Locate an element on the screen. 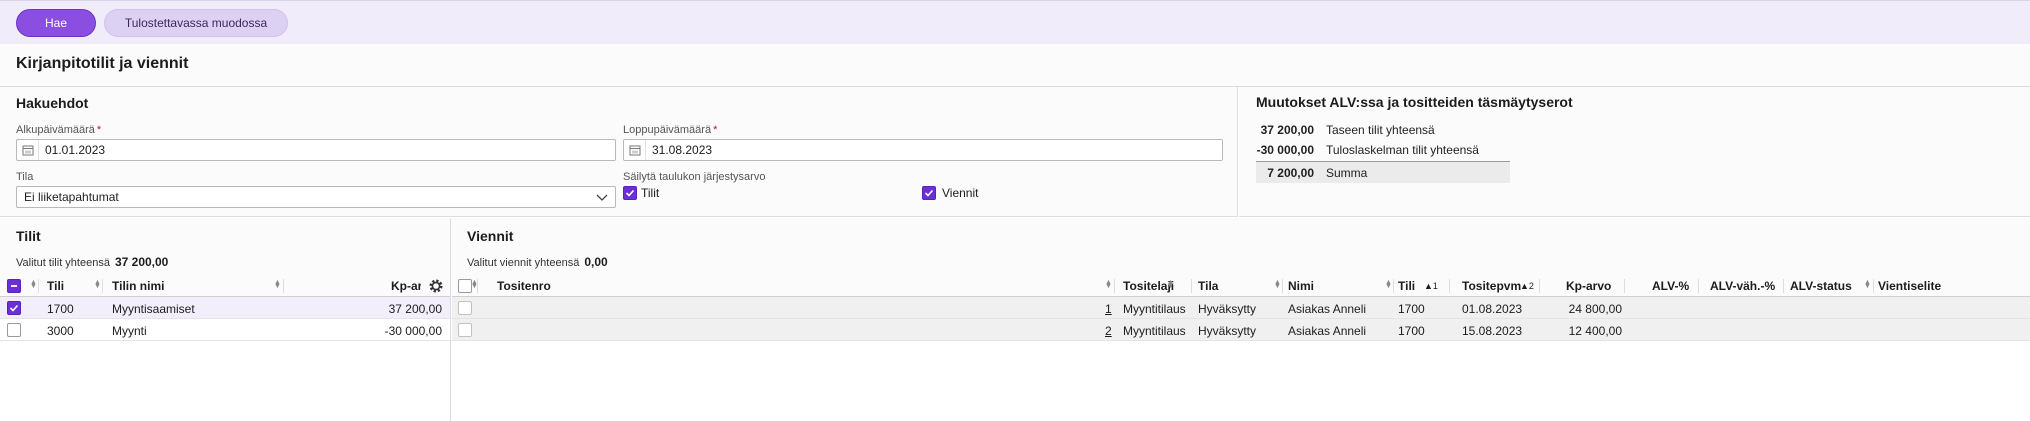 This screenshot has height=421, width=2030. account-name-cell: Myyntisaamiset is located at coordinates (153, 309).